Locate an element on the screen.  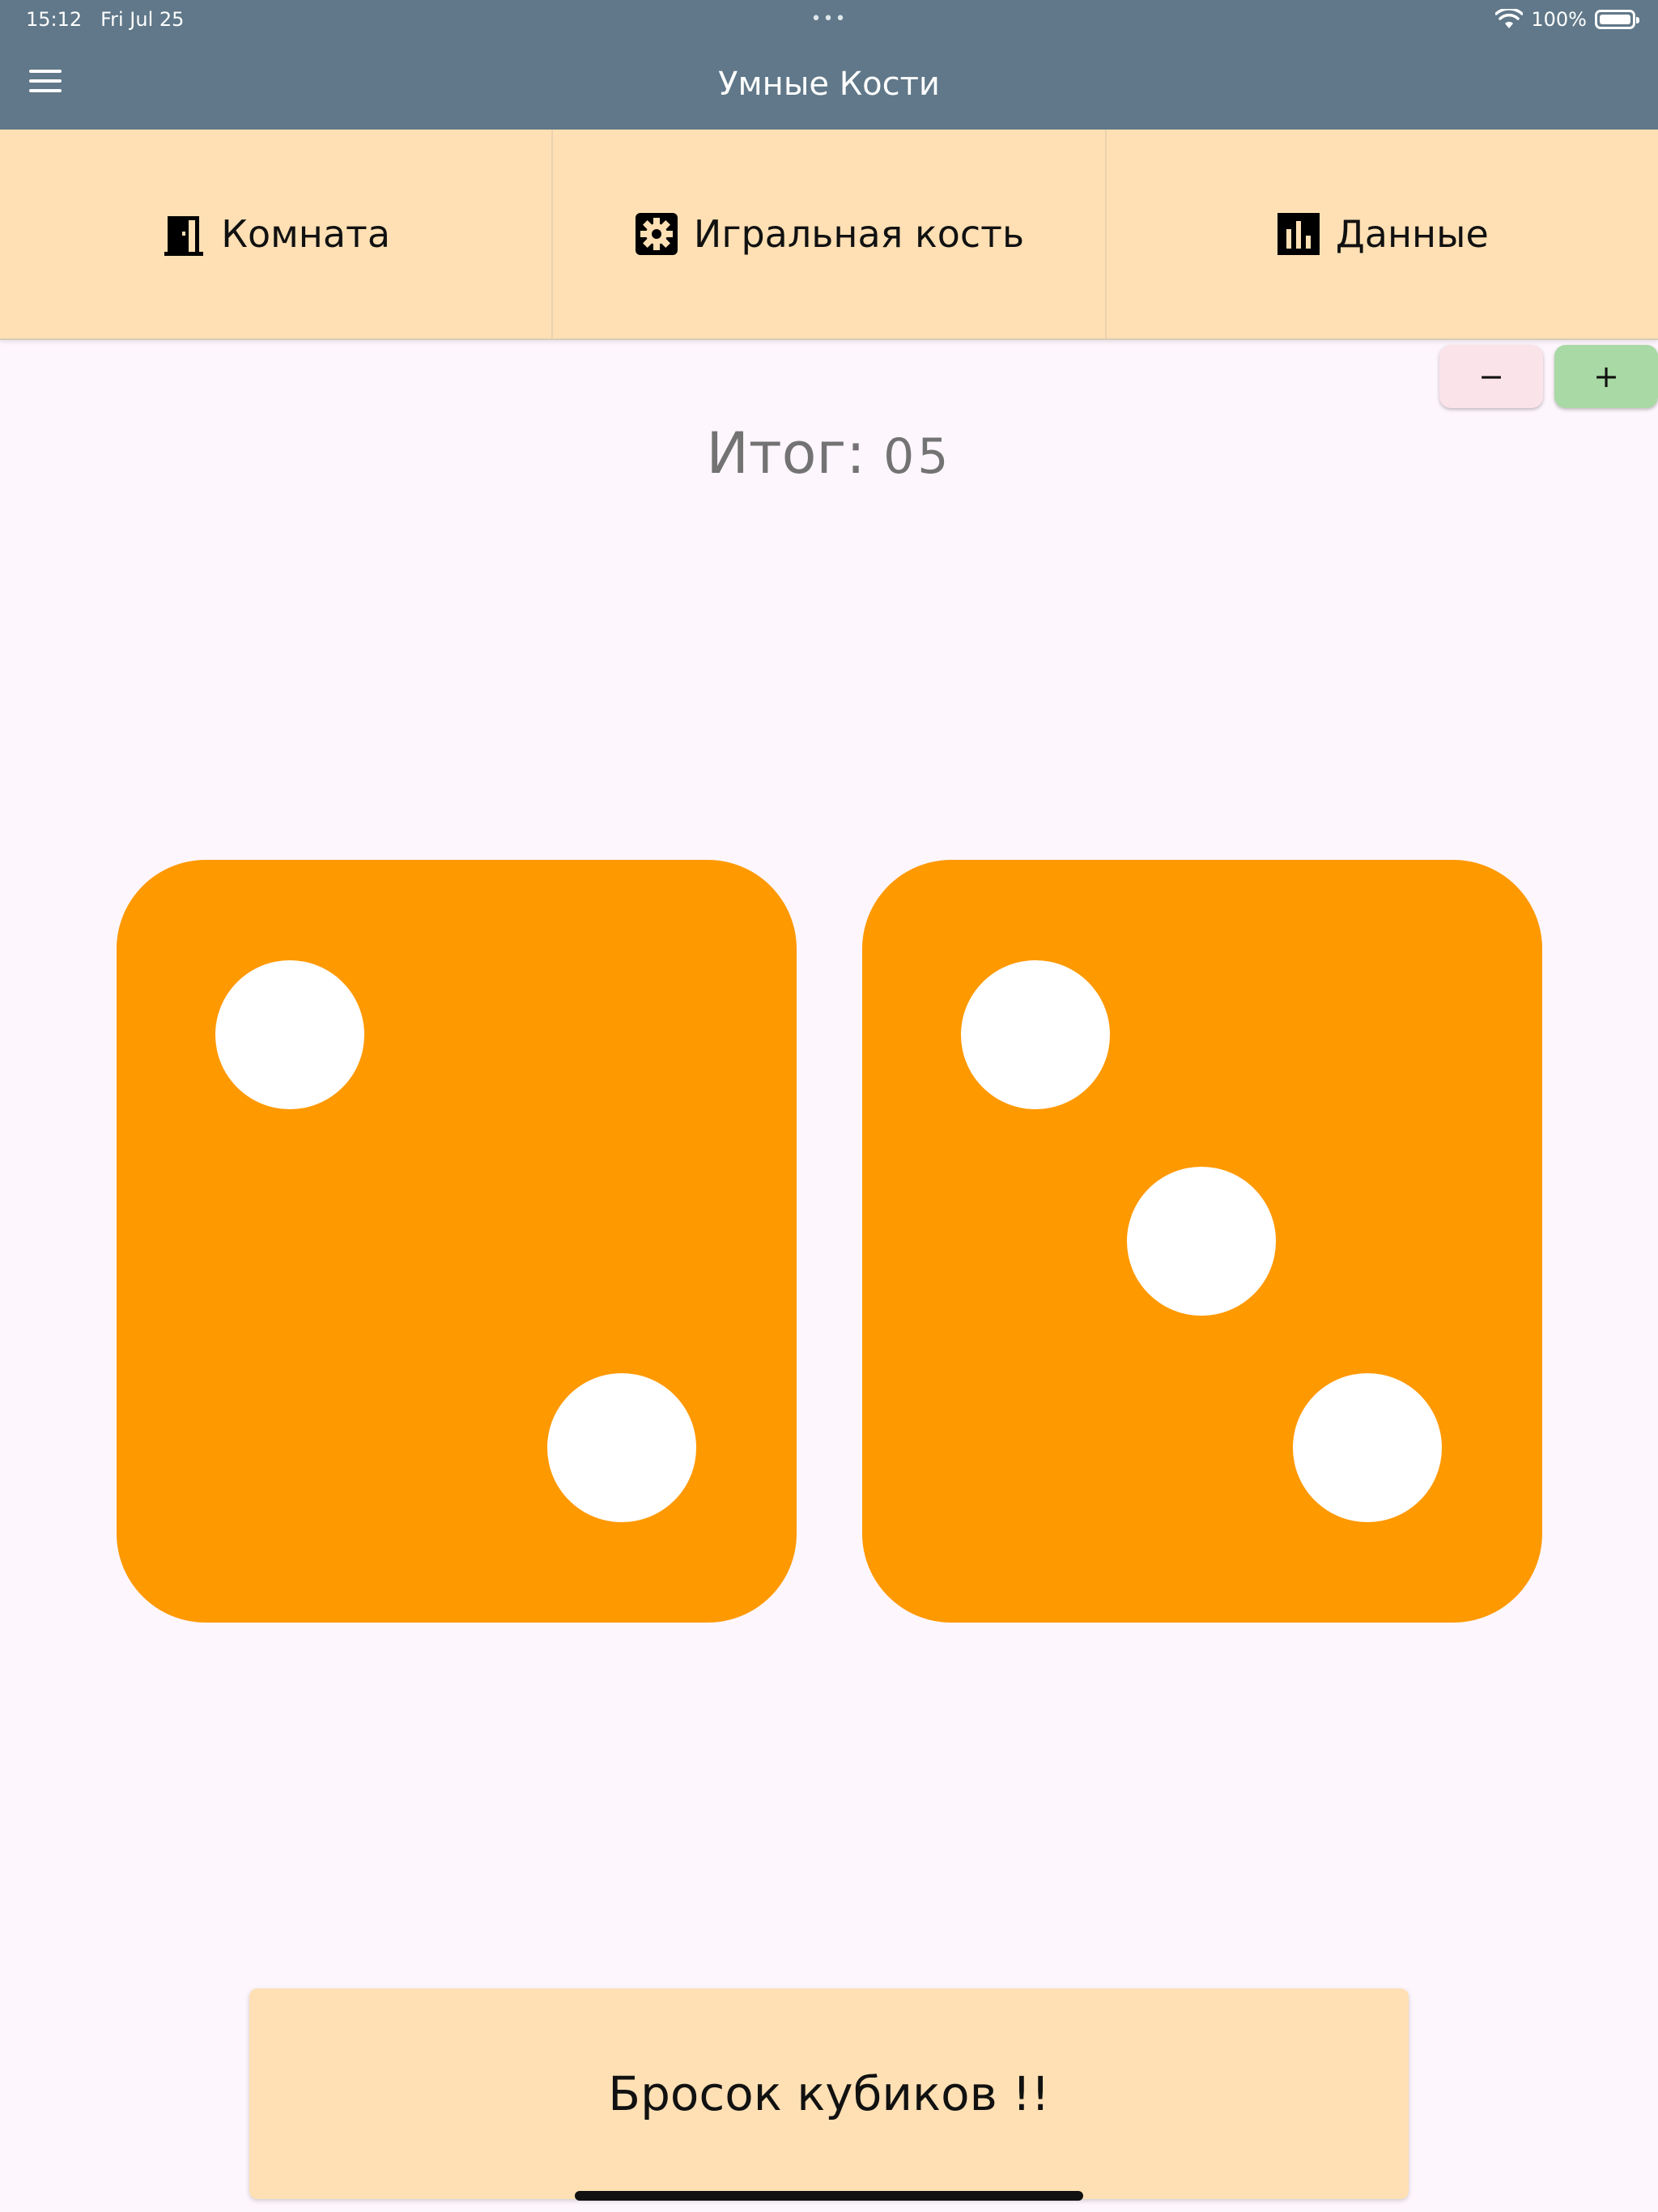
tab-room: Комната is located at coordinates (277, 234).